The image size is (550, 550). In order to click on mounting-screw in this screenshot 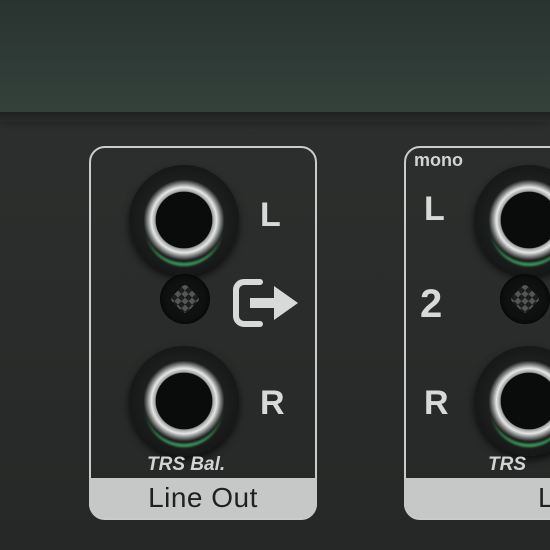, I will do `click(185, 299)`.